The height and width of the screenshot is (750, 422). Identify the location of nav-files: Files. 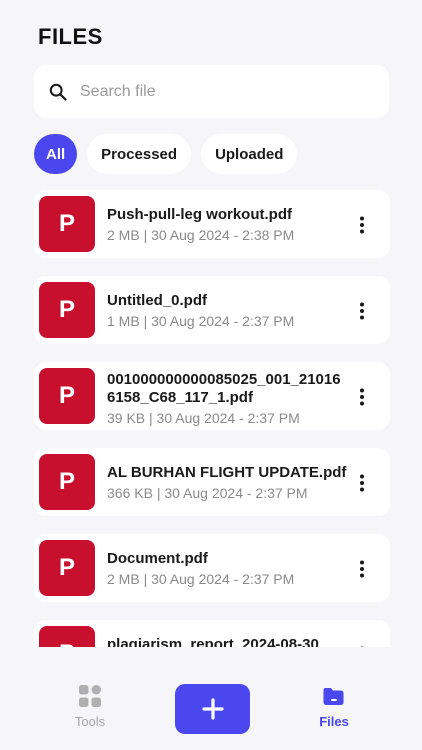
(334, 706).